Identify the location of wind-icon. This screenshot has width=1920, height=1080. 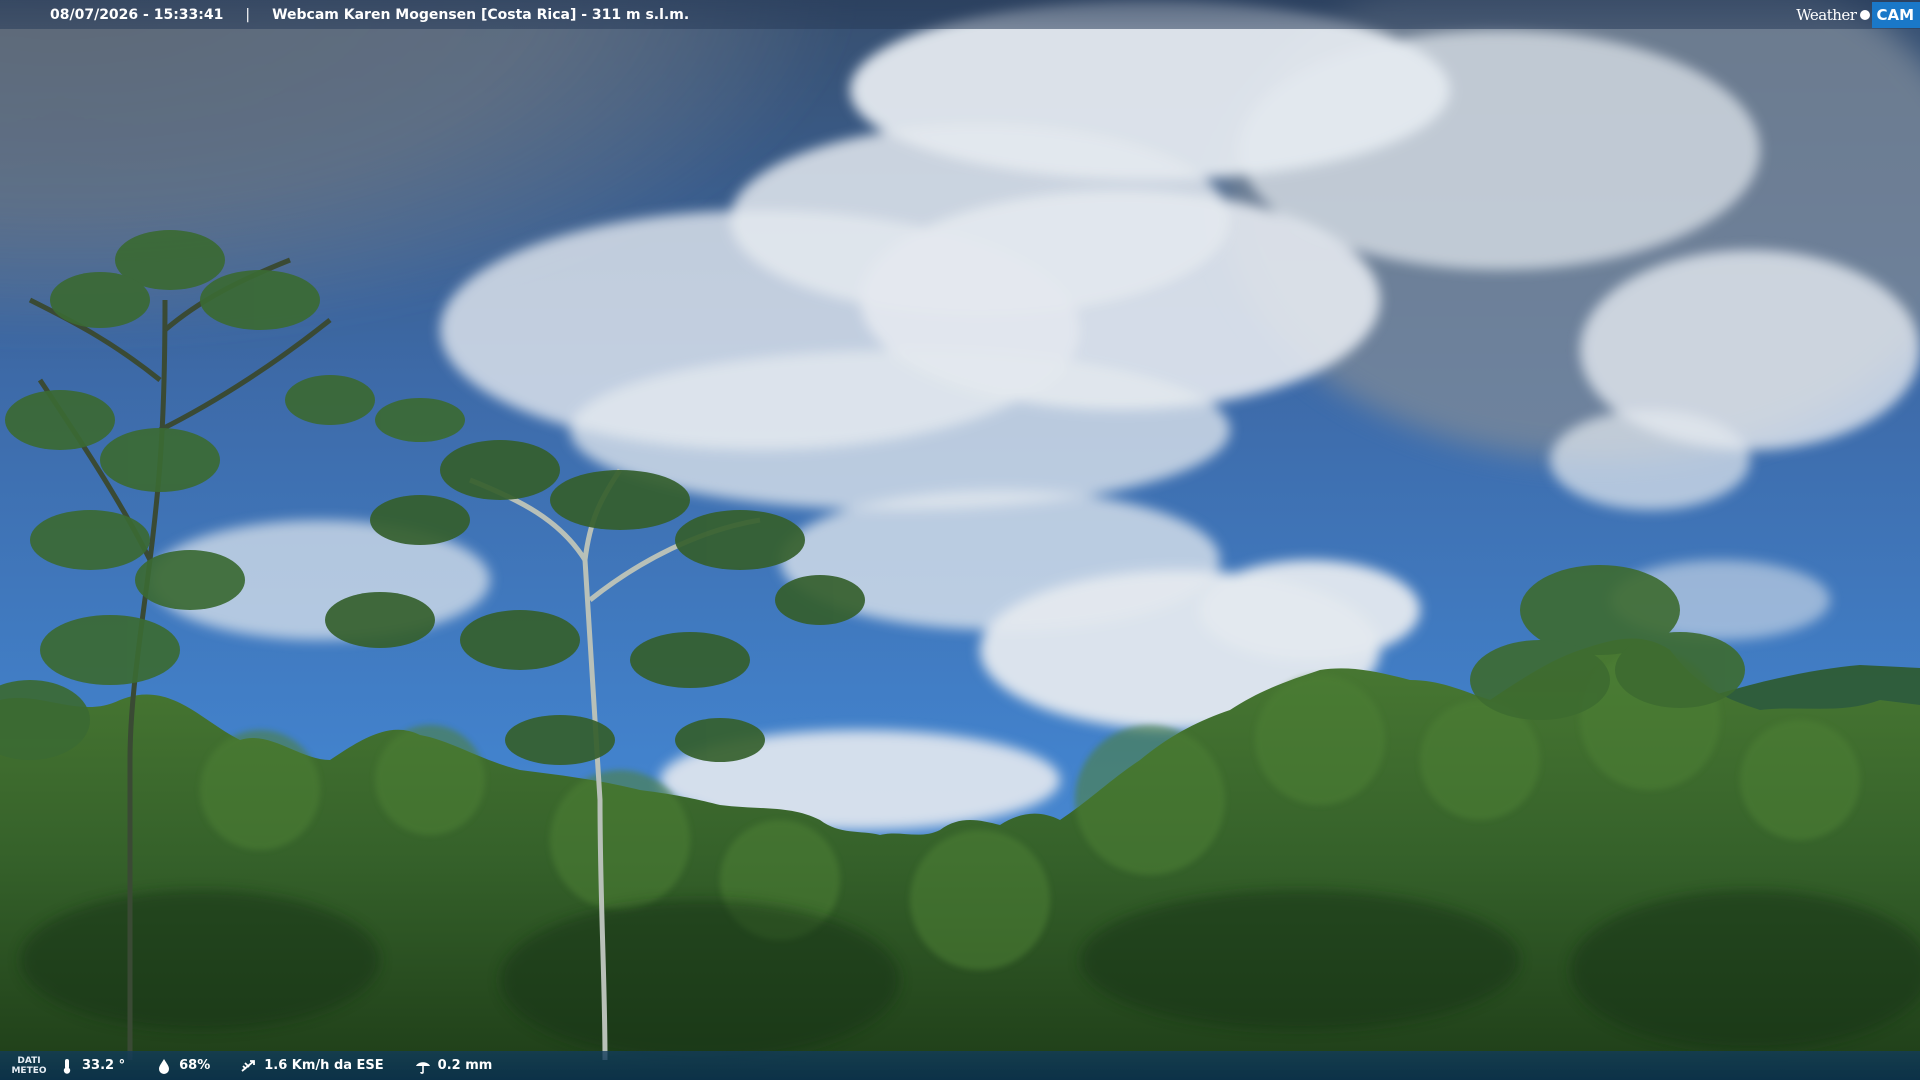
(248, 1065).